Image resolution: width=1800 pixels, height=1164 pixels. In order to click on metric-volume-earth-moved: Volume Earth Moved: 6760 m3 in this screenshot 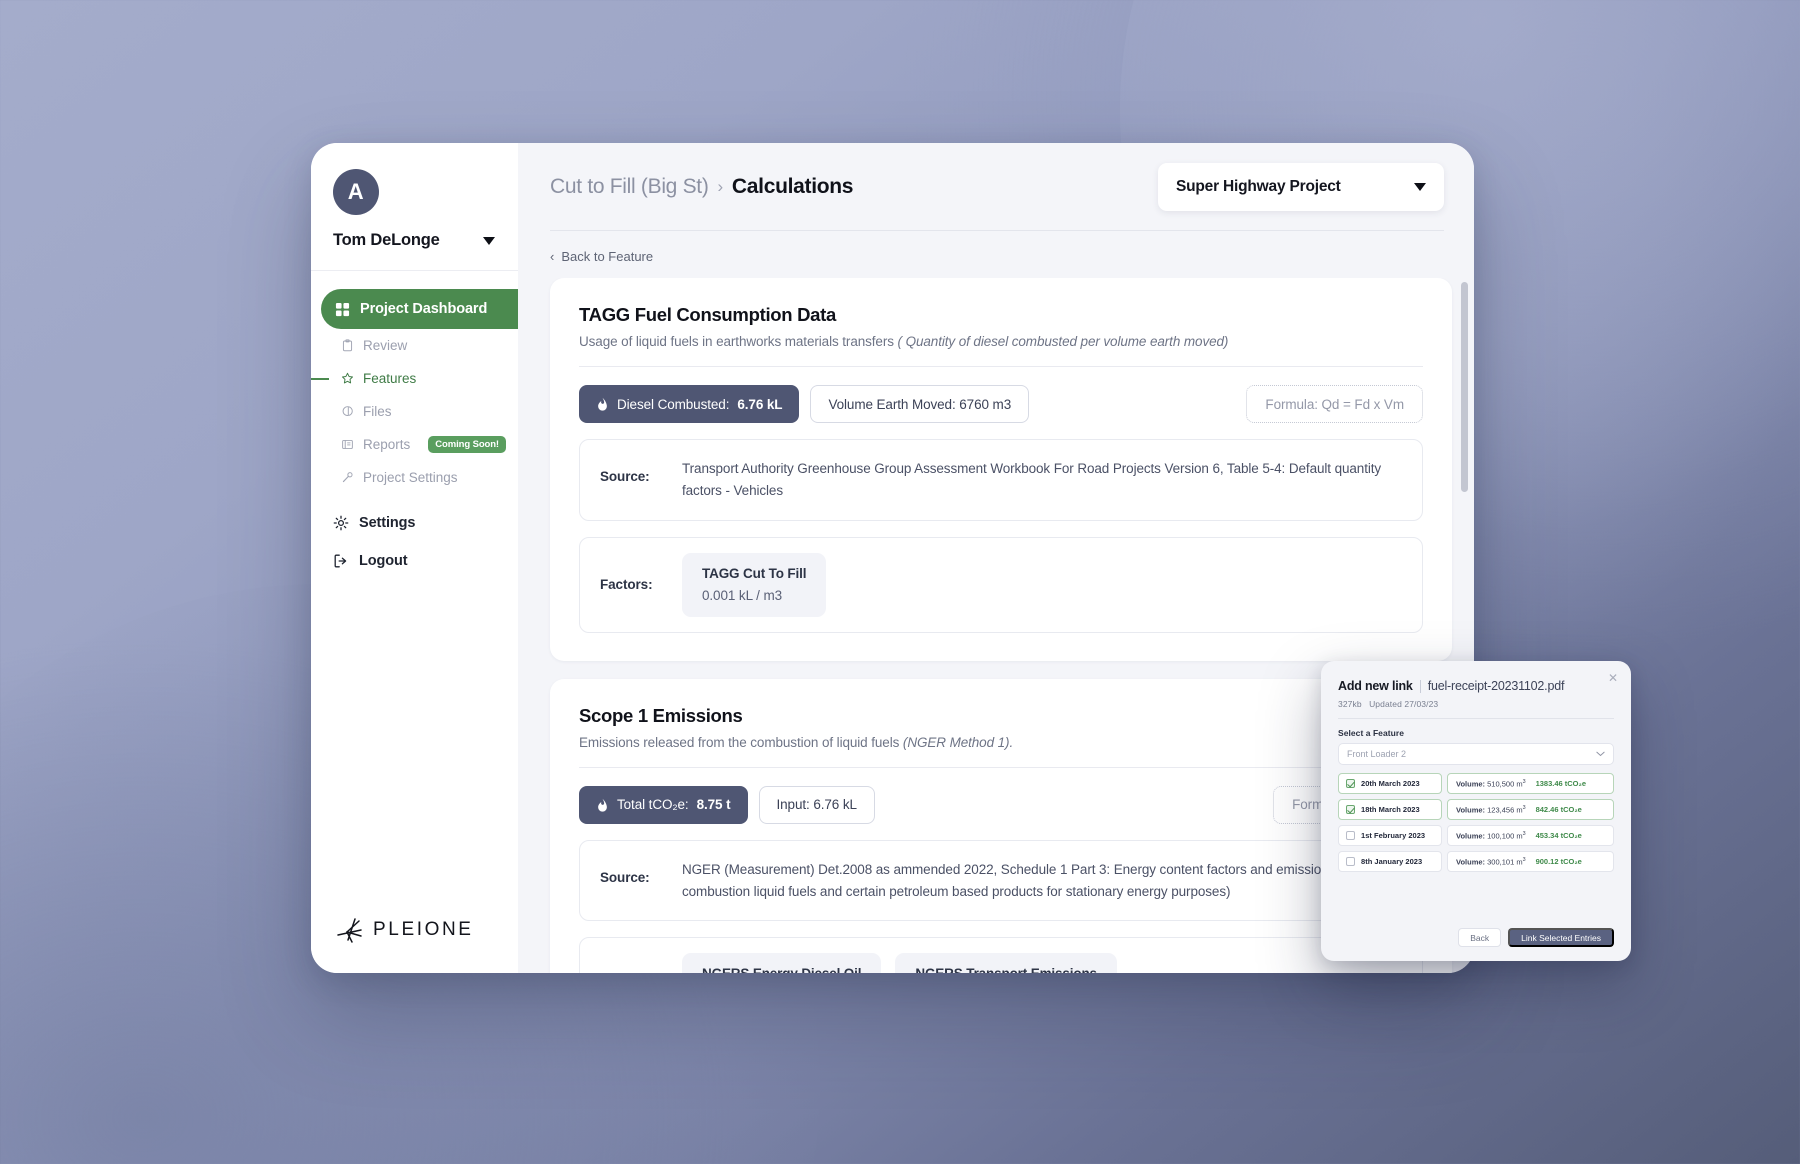, I will do `click(920, 404)`.